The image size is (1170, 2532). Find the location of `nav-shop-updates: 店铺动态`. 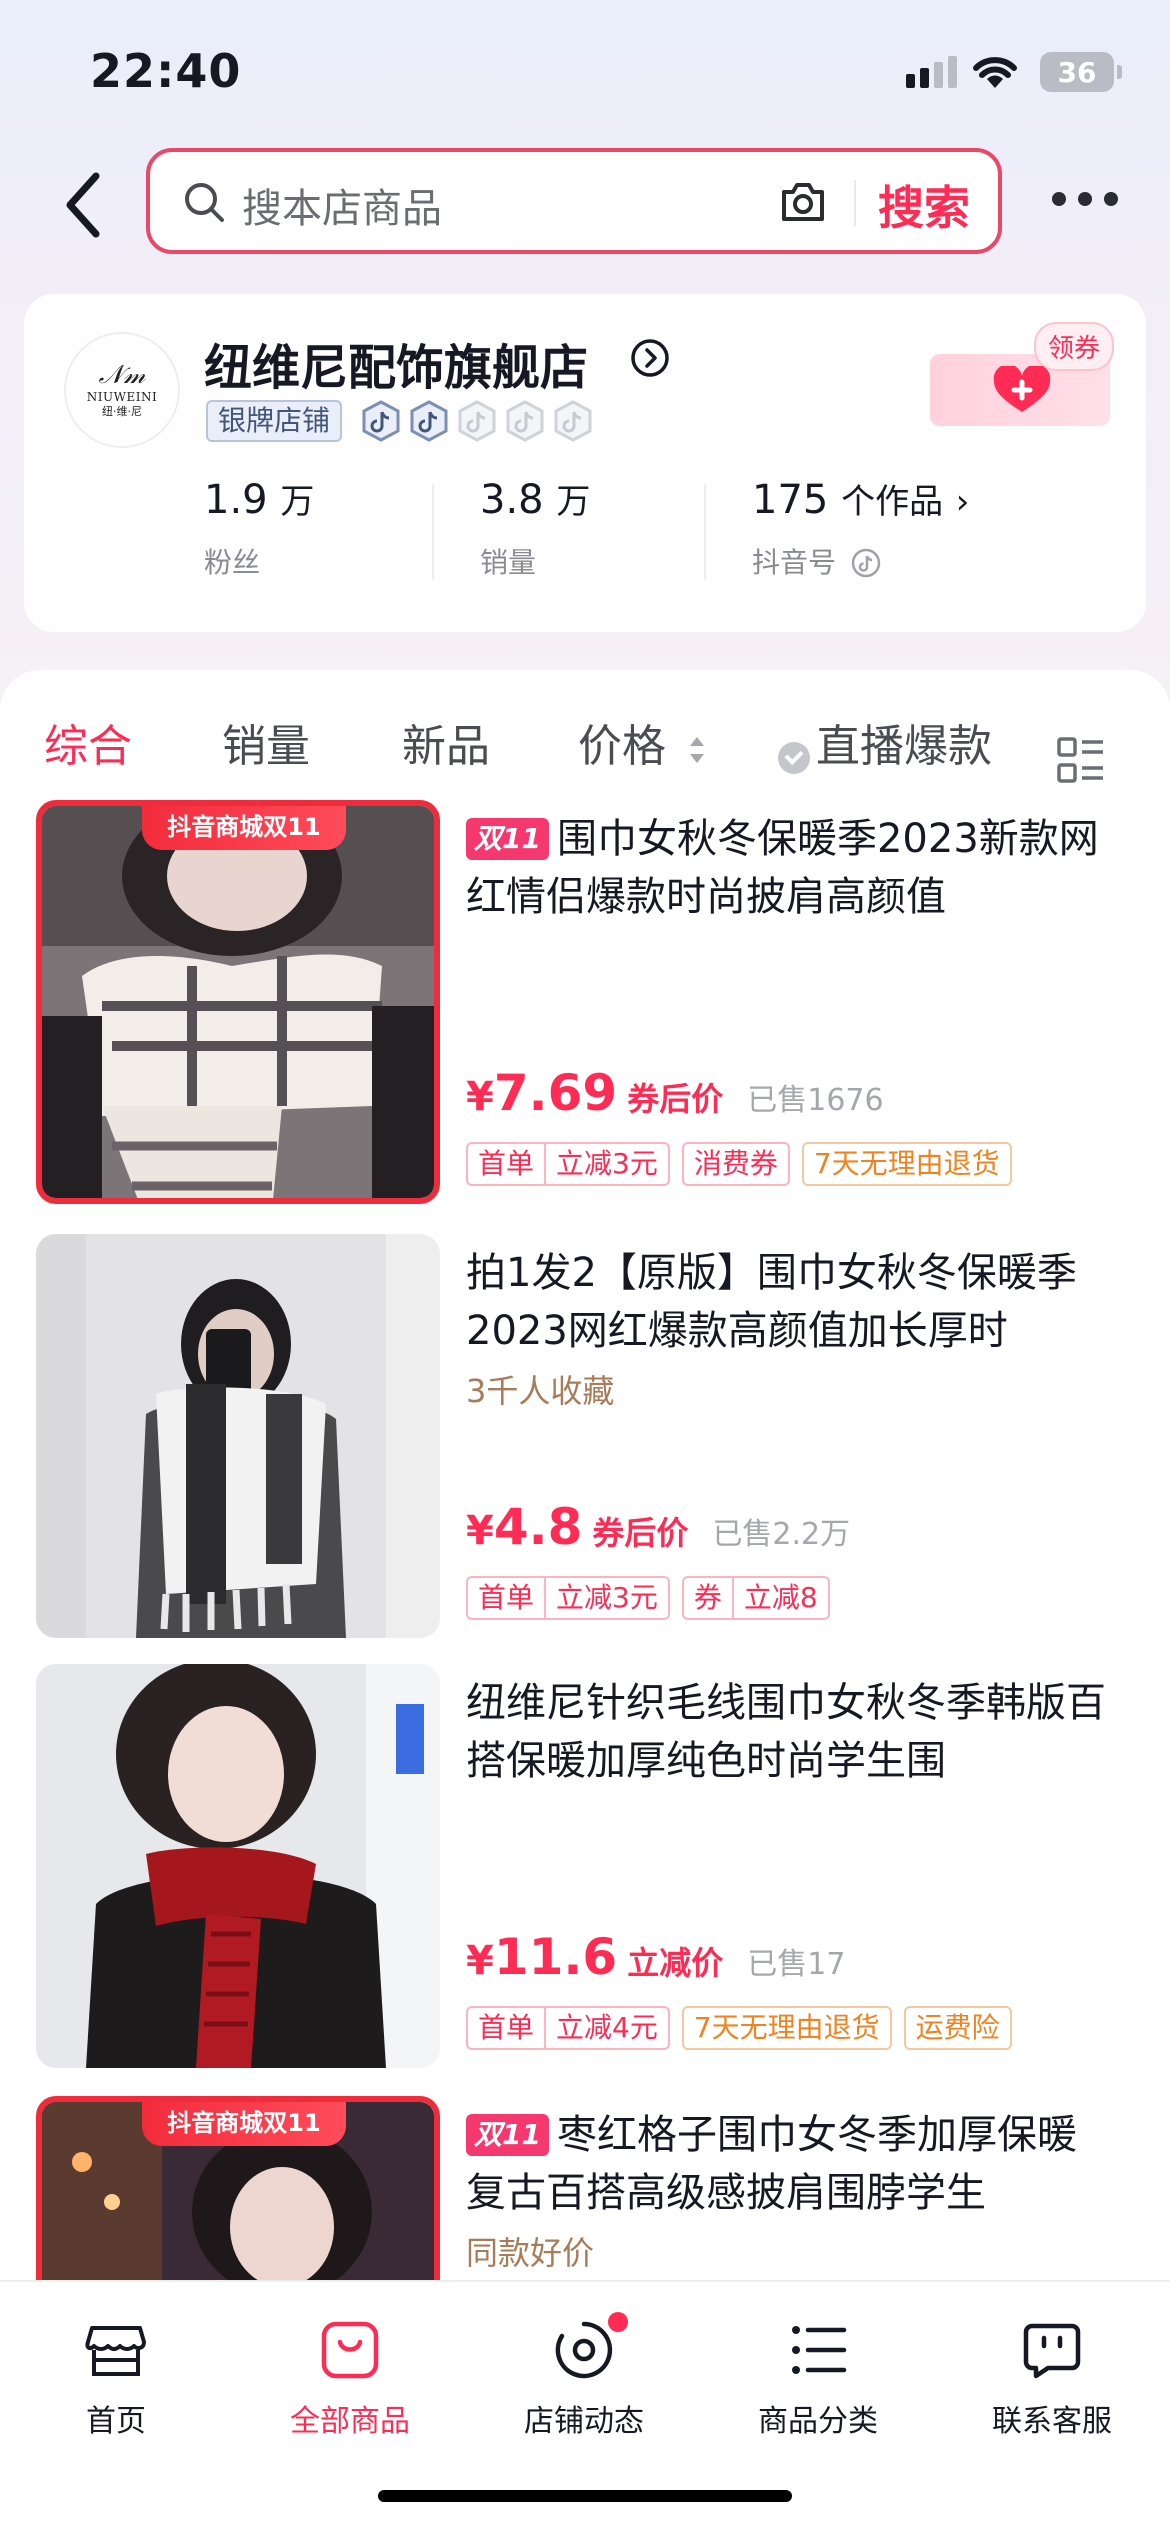

nav-shop-updates: 店铺动态 is located at coordinates (584, 2376).